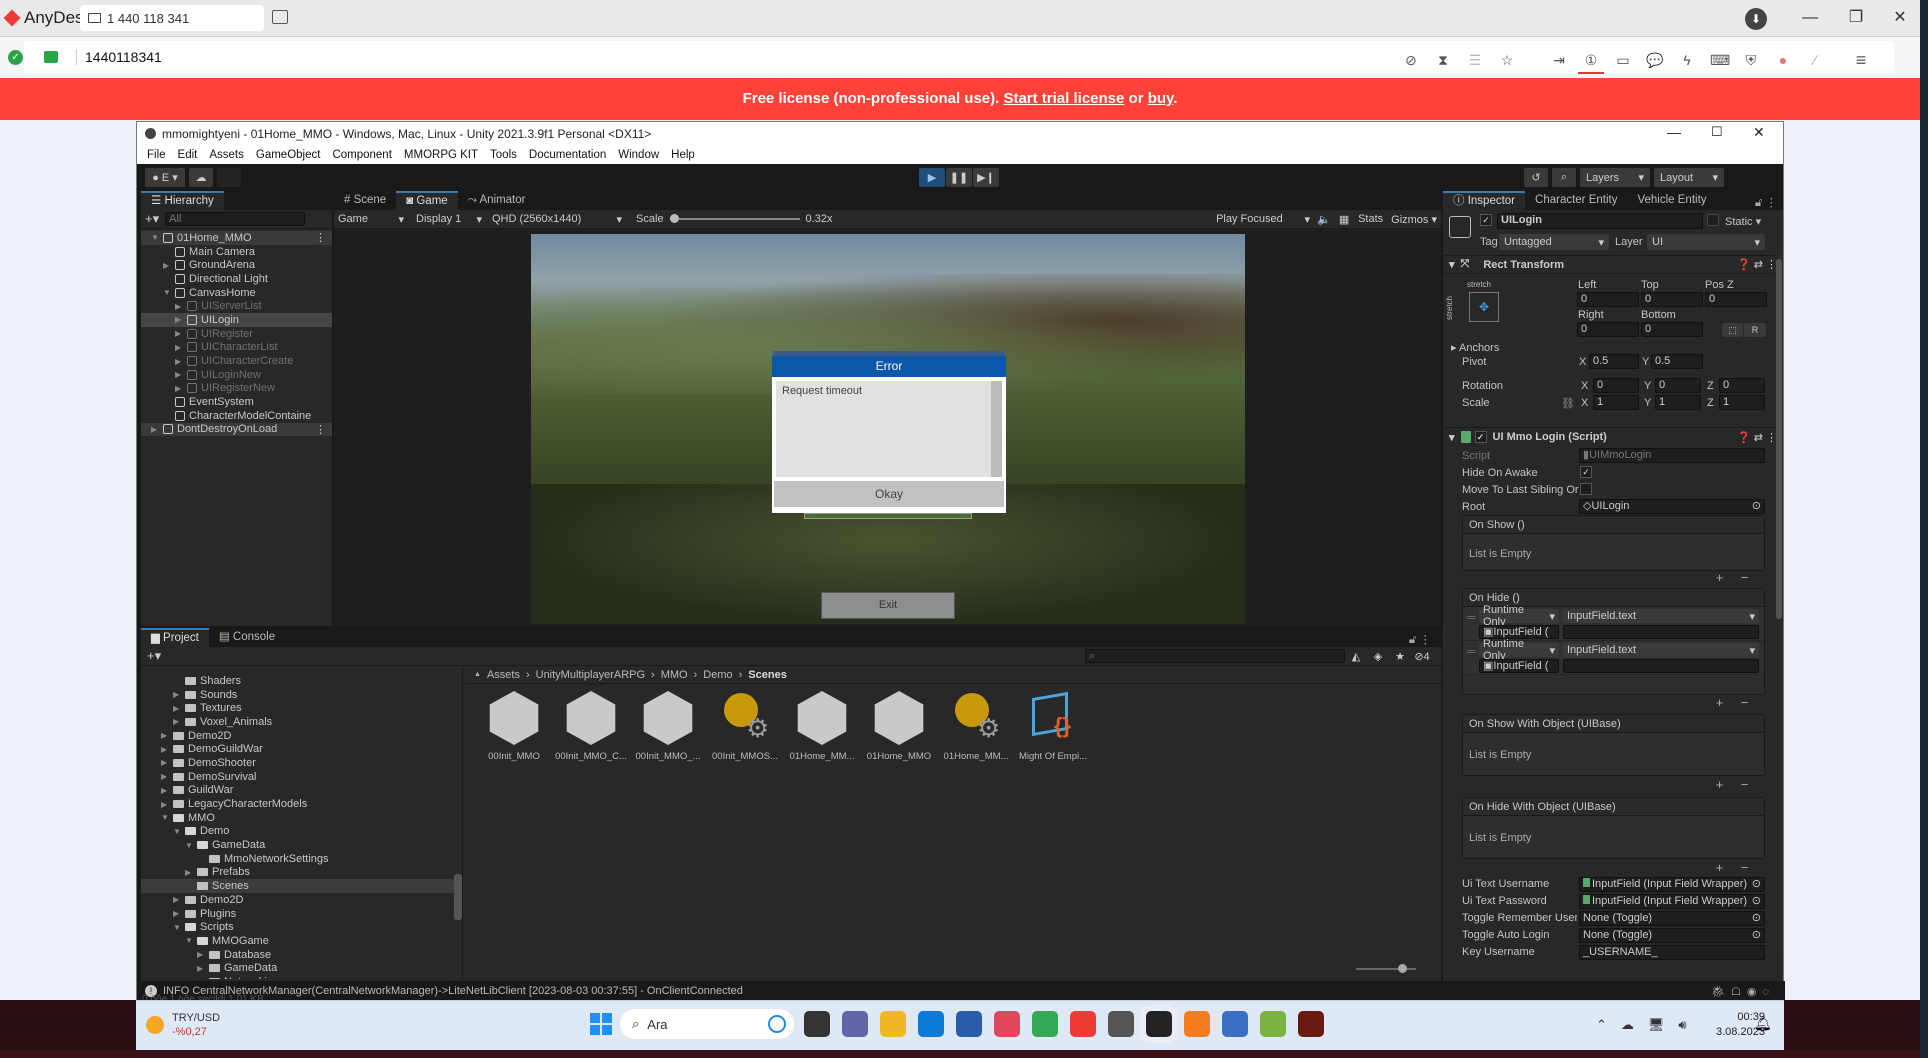 This screenshot has height=1058, width=1928. Describe the element at coordinates (1311, 1024) in the screenshot. I see `game-icon` at that location.